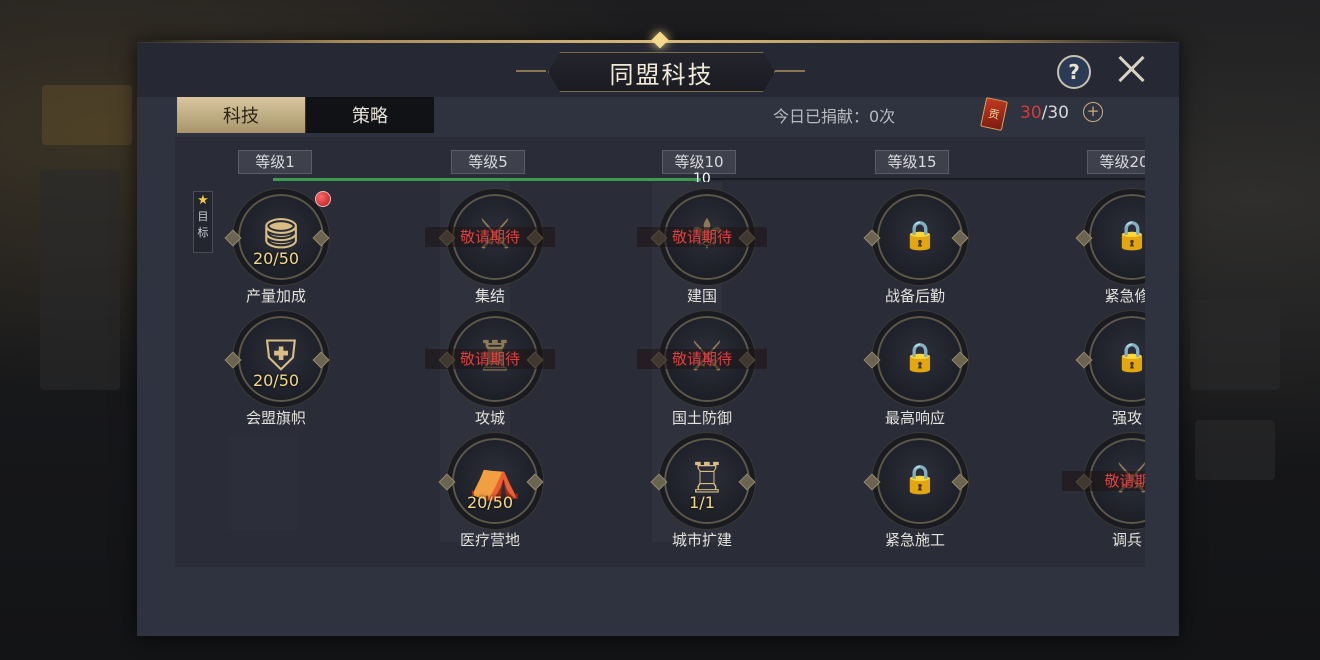  What do you see at coordinates (834, 116) in the screenshot?
I see `donation-status: 今日已捐献：0次` at bounding box center [834, 116].